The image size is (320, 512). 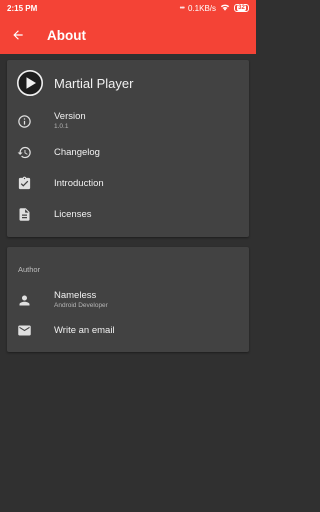 What do you see at coordinates (225, 8) in the screenshot?
I see `wifi-icon` at bounding box center [225, 8].